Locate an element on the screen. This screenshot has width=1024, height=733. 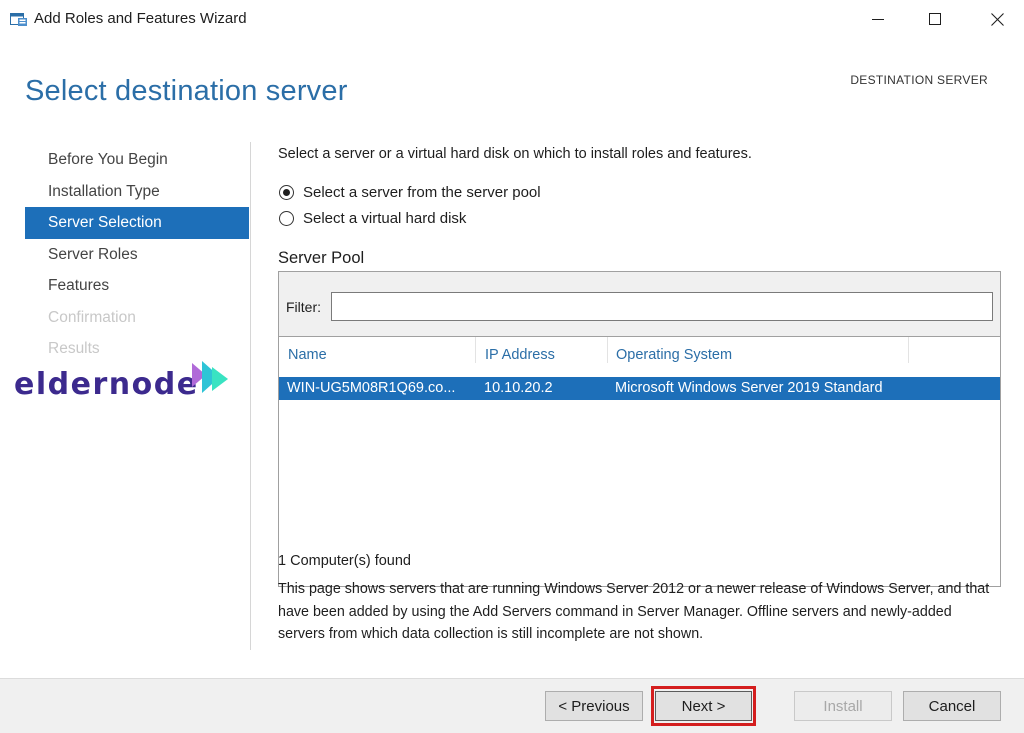
previous-button: < Previous is located at coordinates (594, 706).